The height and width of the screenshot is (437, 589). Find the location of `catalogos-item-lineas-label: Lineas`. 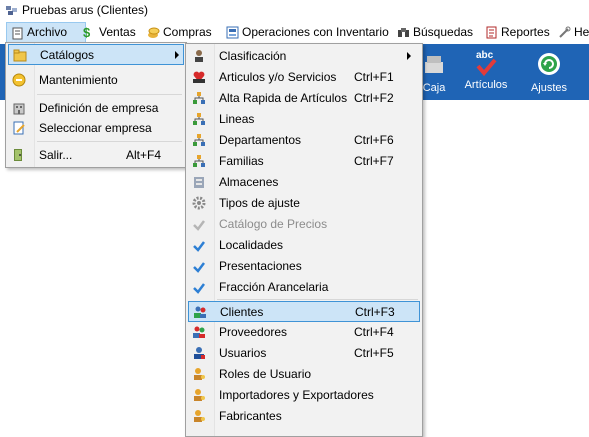

catalogos-item-lineas-label: Lineas is located at coordinates (237, 119).